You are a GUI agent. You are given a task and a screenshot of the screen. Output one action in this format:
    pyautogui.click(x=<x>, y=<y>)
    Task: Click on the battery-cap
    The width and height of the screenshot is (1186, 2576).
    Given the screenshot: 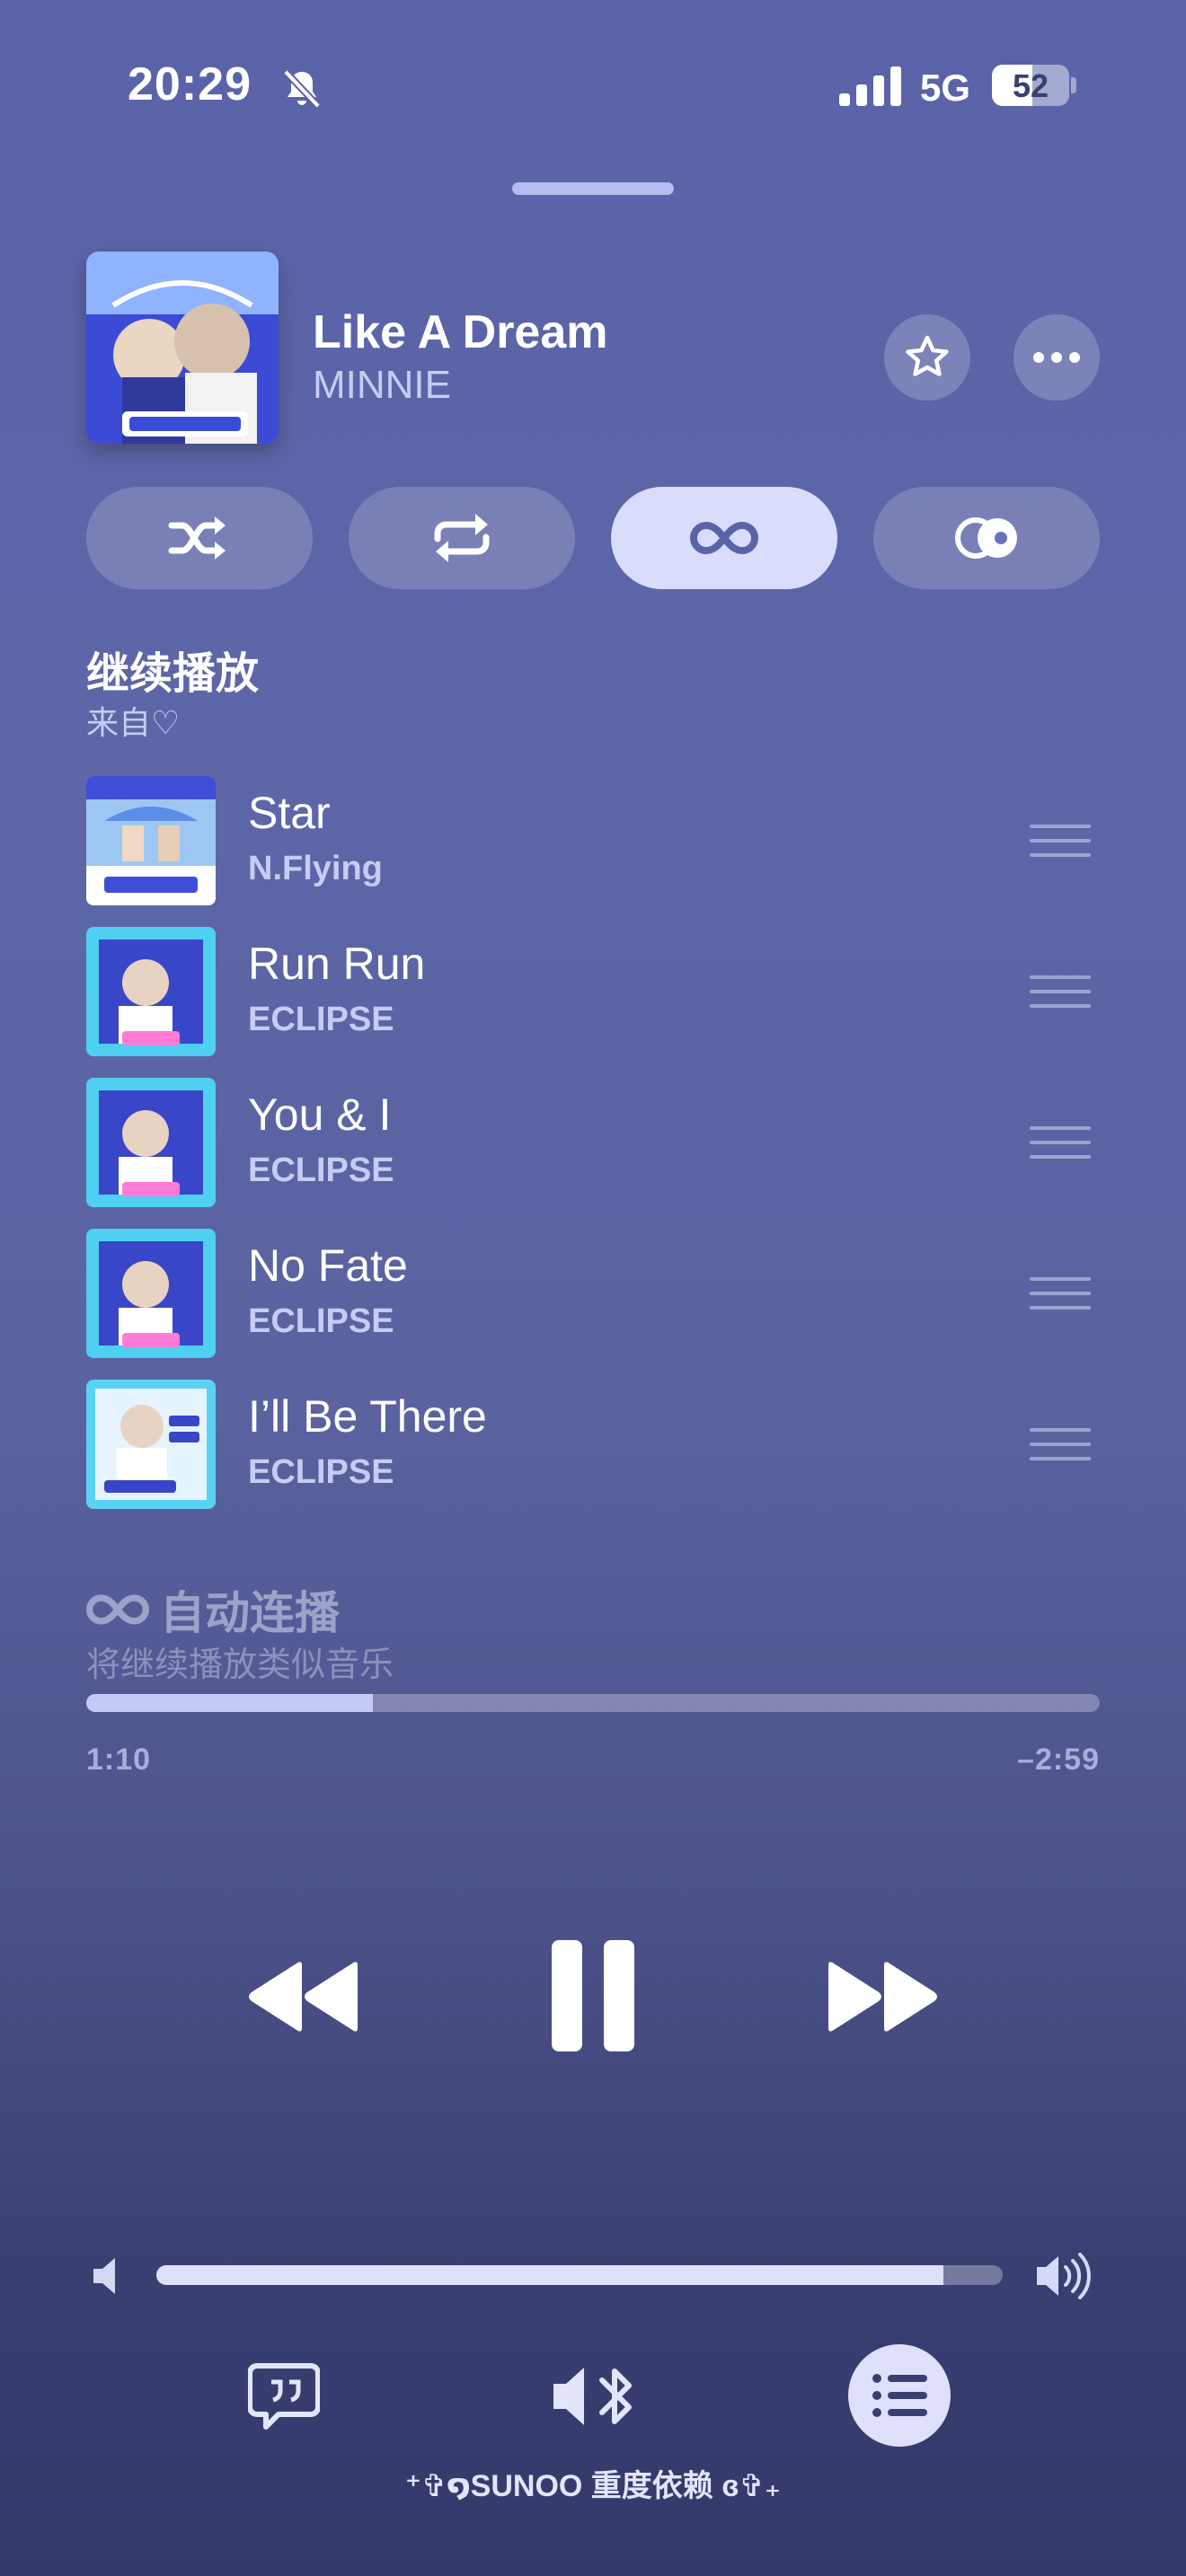 What is the action you would take?
    pyautogui.click(x=1073, y=85)
    